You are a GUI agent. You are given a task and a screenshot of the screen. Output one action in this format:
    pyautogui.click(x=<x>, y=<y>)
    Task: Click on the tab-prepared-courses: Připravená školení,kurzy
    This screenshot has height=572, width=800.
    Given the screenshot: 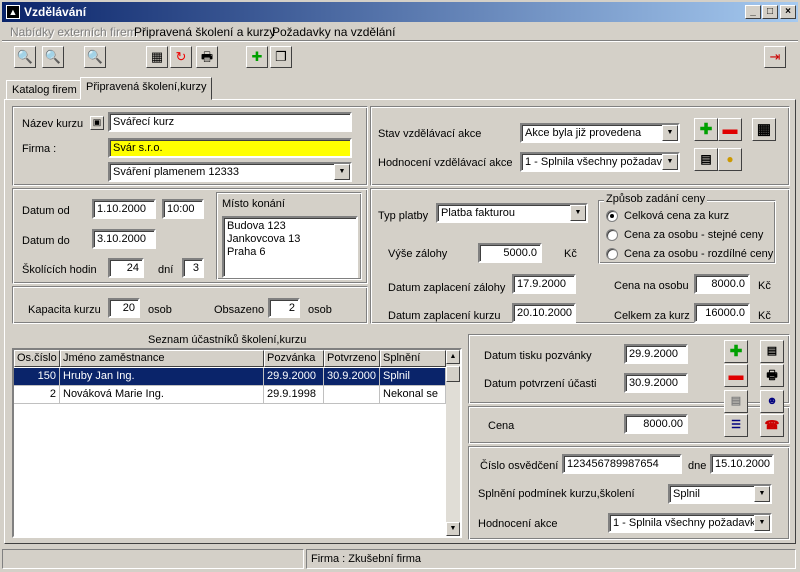 What is the action you would take?
    pyautogui.click(x=146, y=88)
    